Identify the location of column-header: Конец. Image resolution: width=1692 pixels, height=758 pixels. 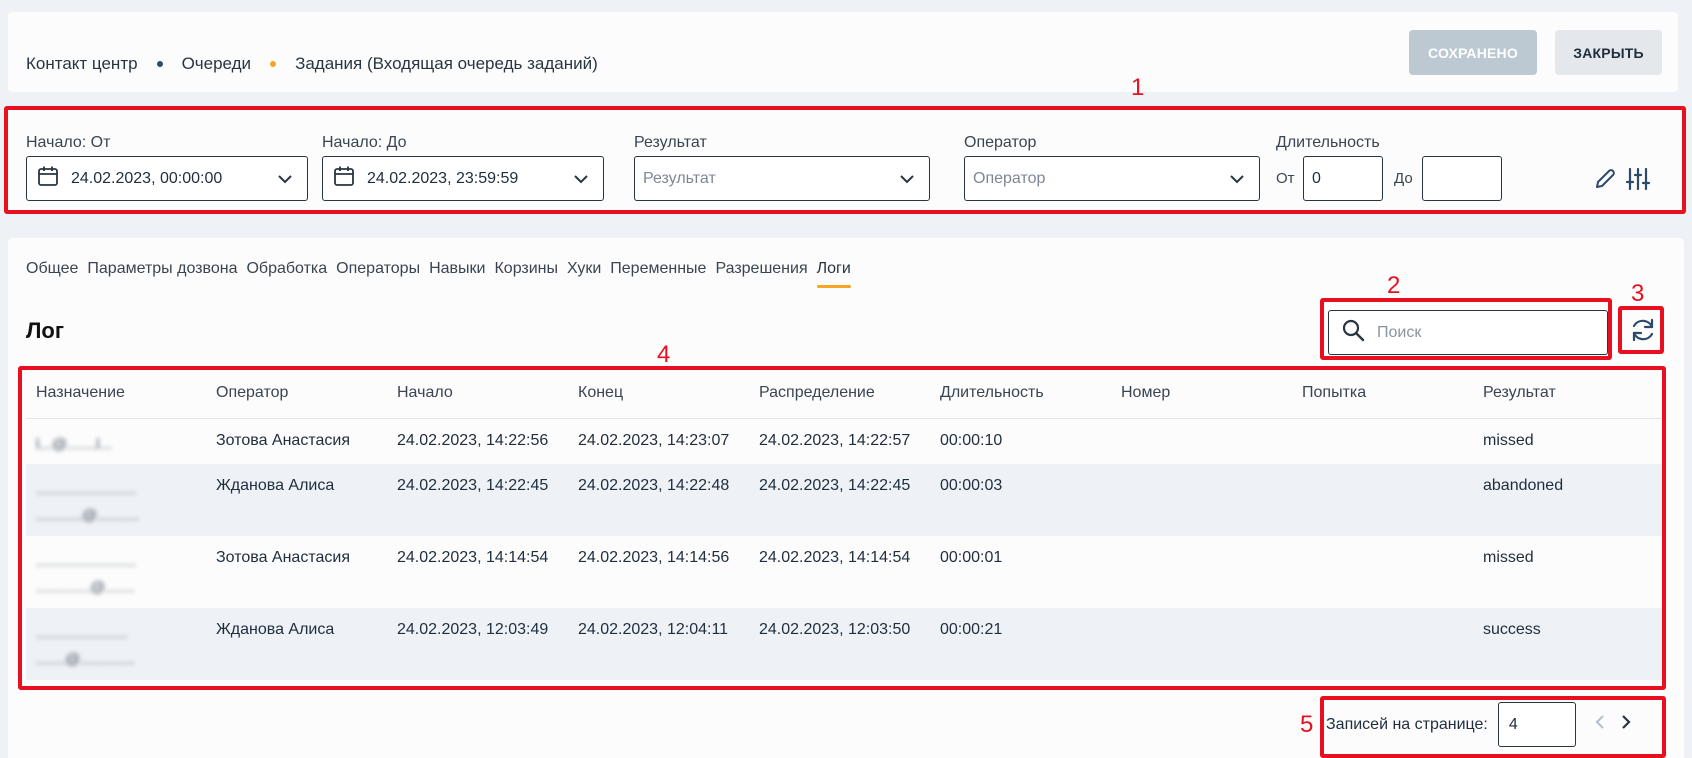
(658, 393).